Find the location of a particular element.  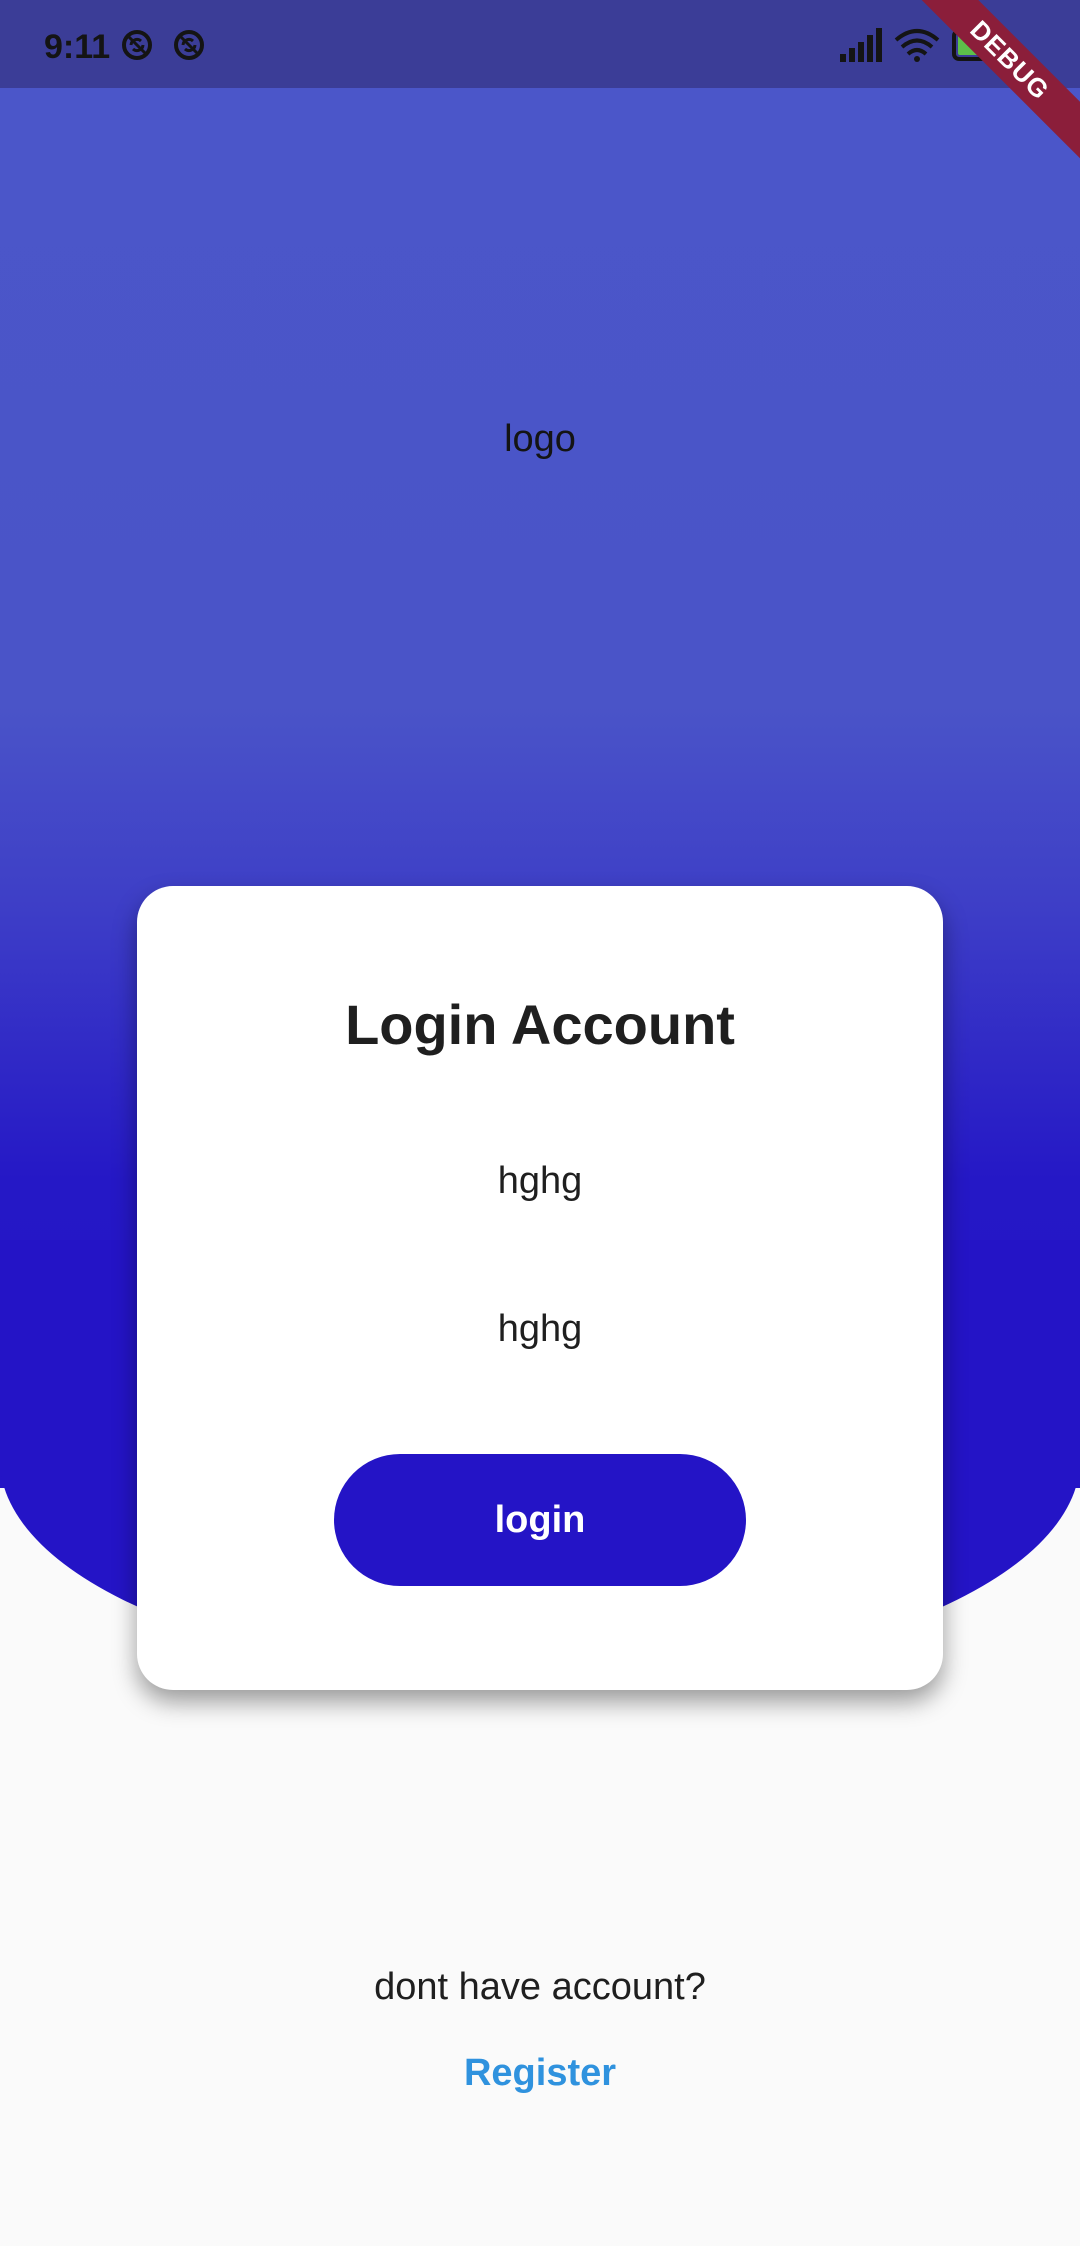

status-time: 9:11 is located at coordinates (77, 47).